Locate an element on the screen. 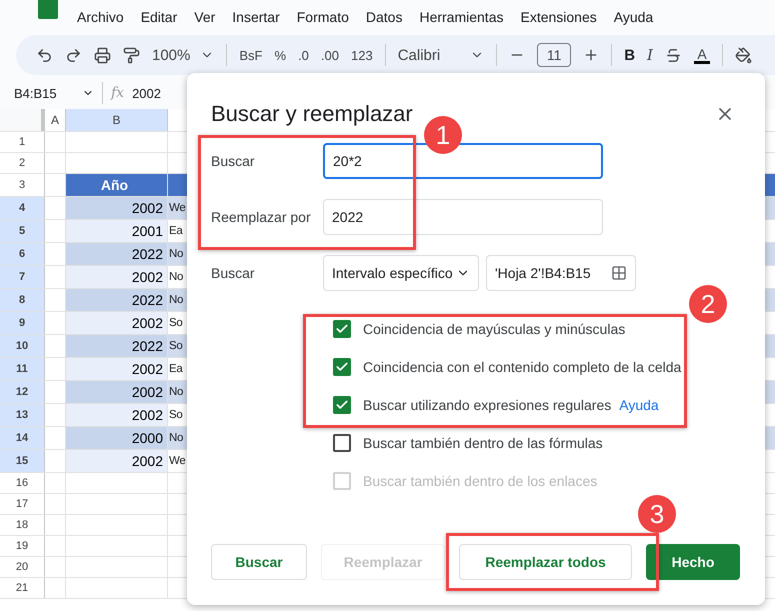 This screenshot has height=611, width=775. row-header: 13 is located at coordinates (22, 415).